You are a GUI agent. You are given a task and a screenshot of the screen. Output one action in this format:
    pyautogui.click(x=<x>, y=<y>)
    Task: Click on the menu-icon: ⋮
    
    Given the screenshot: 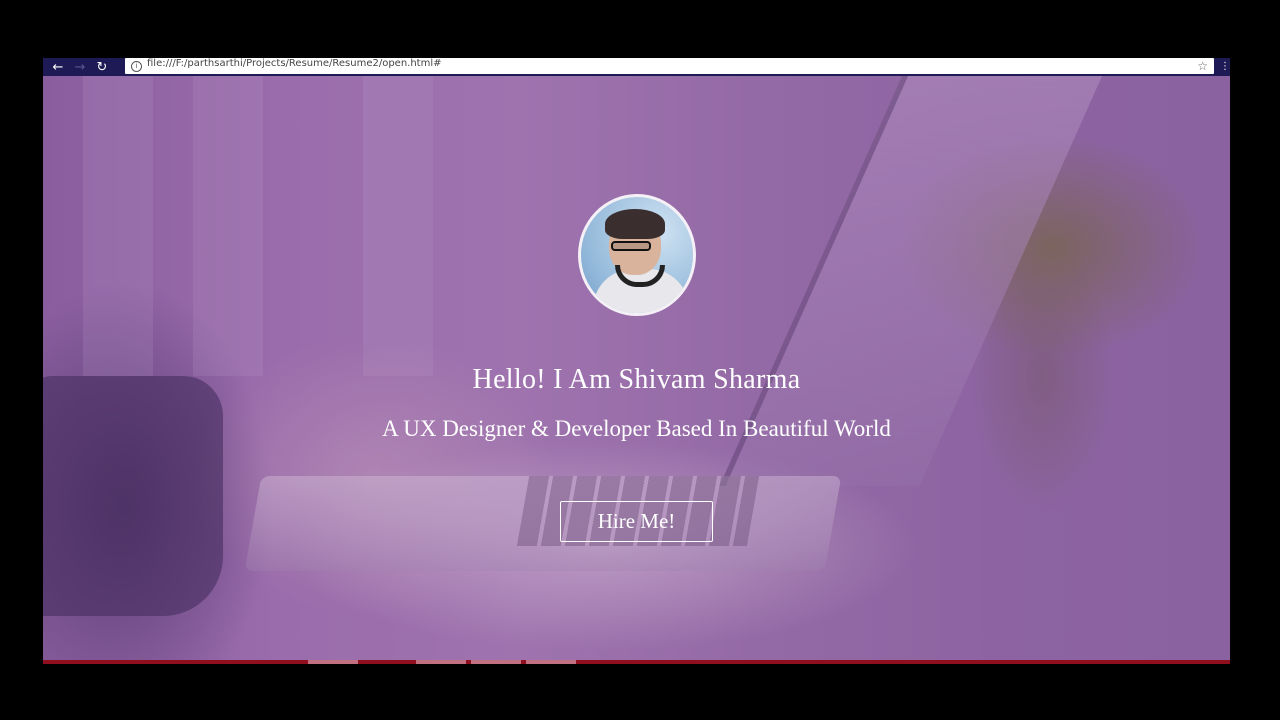 What is the action you would take?
    pyautogui.click(x=1225, y=67)
    